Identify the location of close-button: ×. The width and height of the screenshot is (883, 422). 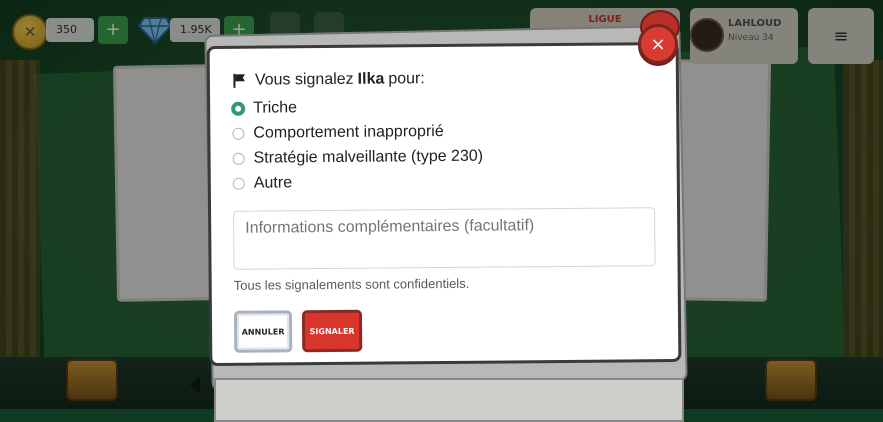
(658, 44).